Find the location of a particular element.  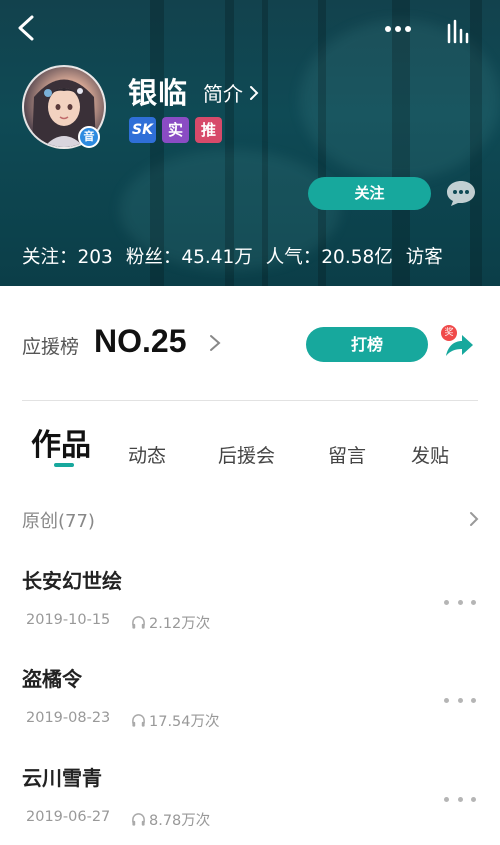

follow-button: 关注 is located at coordinates (369, 193).